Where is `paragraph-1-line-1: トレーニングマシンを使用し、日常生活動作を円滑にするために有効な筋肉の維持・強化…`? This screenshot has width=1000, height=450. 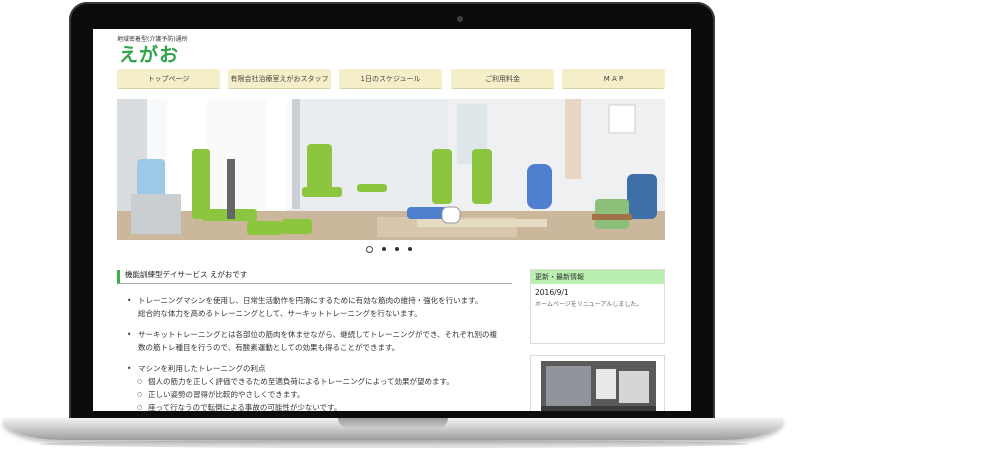
paragraph-1-line-1: トレーニングマシンを使用し、日常生活動作を円滑にするために有効な筋肉の維持・強化… is located at coordinates (310, 300).